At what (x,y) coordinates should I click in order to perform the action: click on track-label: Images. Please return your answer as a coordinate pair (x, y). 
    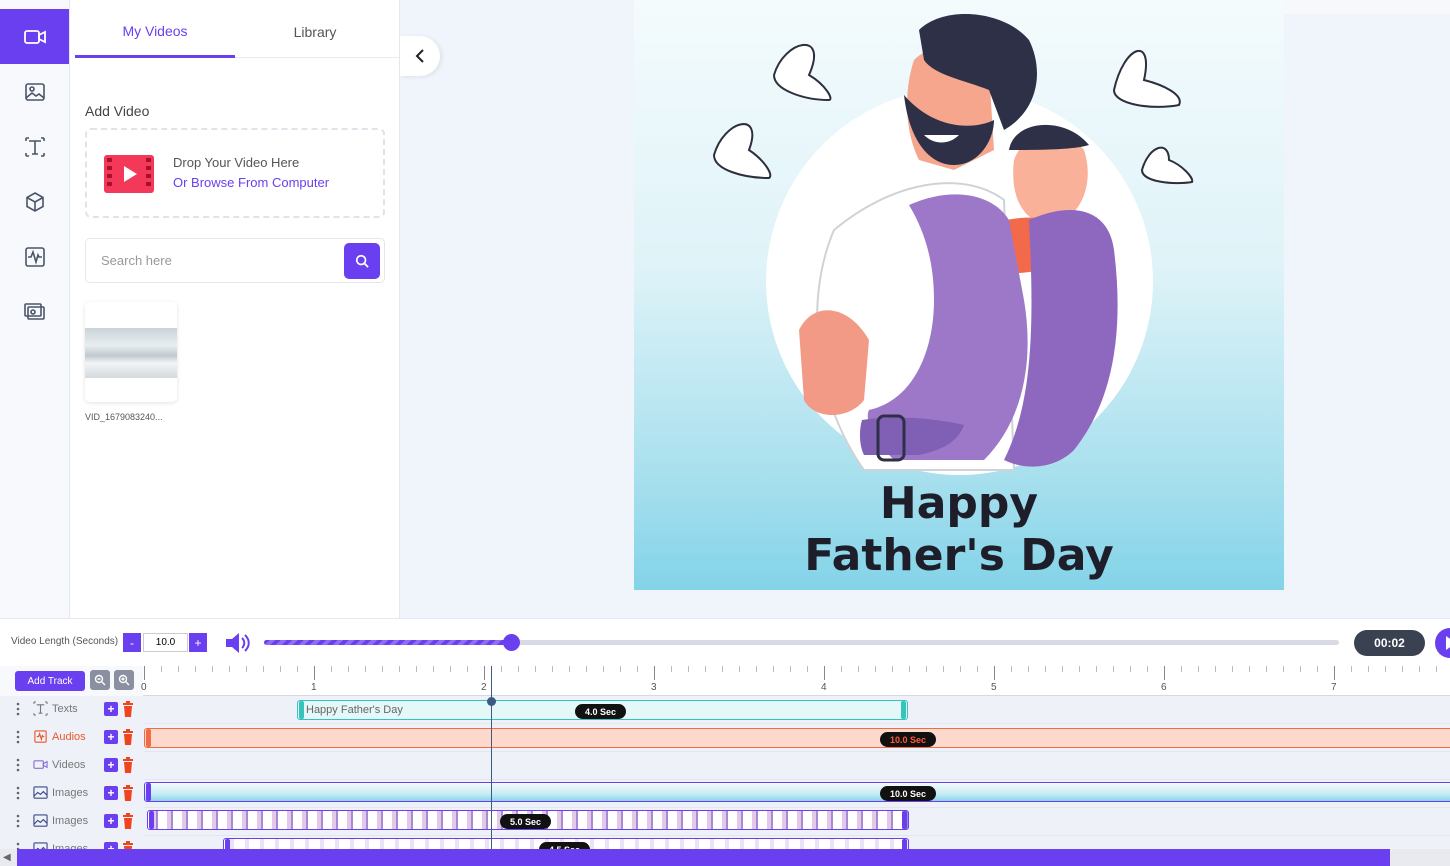
    Looking at the image, I should click on (70, 793).